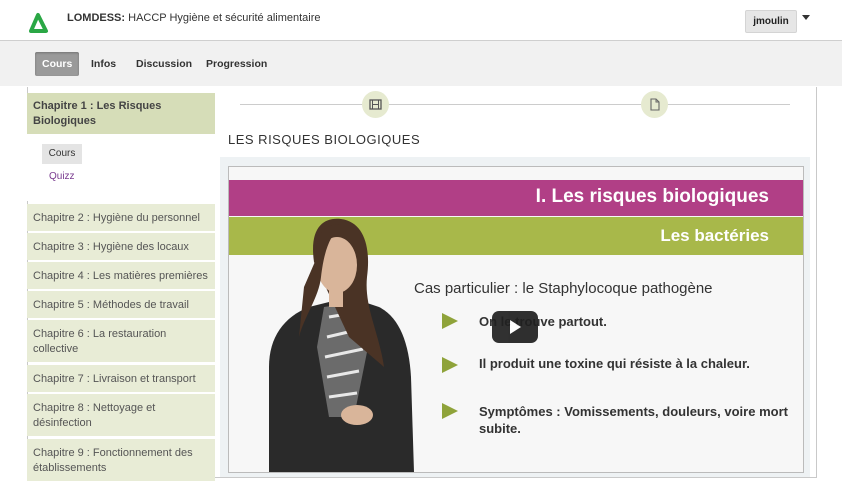 Image resolution: width=842 pixels, height=481 pixels. What do you see at coordinates (103, 64) in the screenshot?
I see `tab-infos: Infos` at bounding box center [103, 64].